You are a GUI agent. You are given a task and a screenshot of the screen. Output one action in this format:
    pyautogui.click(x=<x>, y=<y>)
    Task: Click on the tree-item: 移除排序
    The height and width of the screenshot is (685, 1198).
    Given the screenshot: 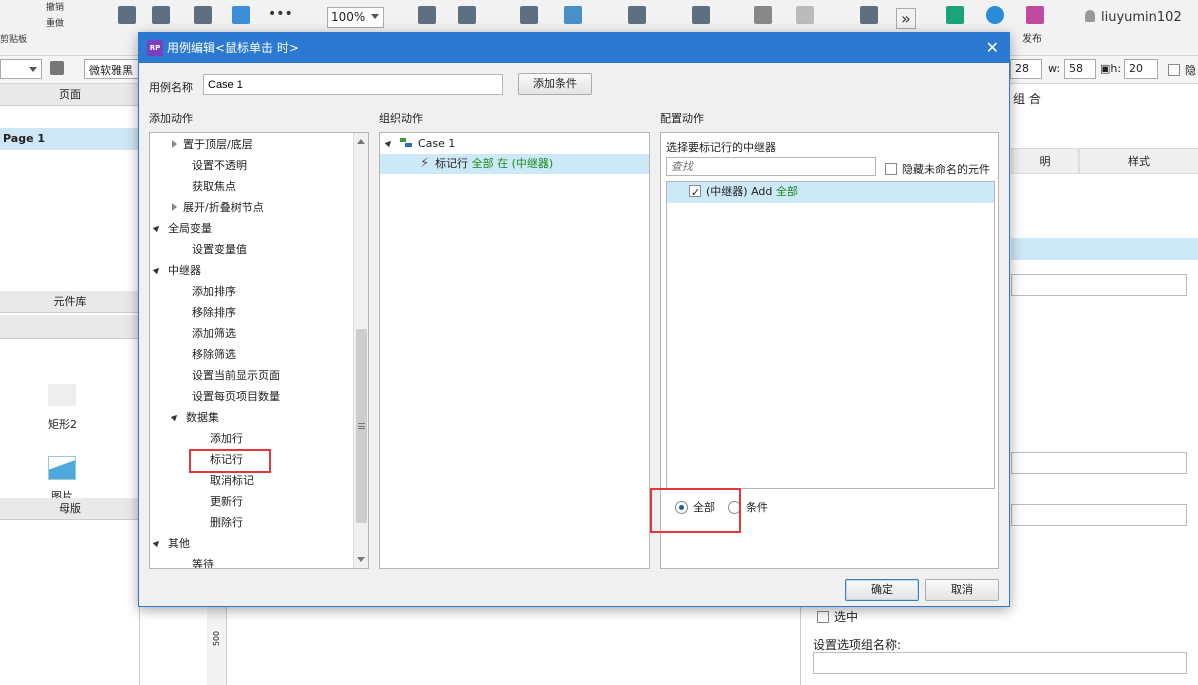 What is the action you would take?
    pyautogui.click(x=214, y=313)
    